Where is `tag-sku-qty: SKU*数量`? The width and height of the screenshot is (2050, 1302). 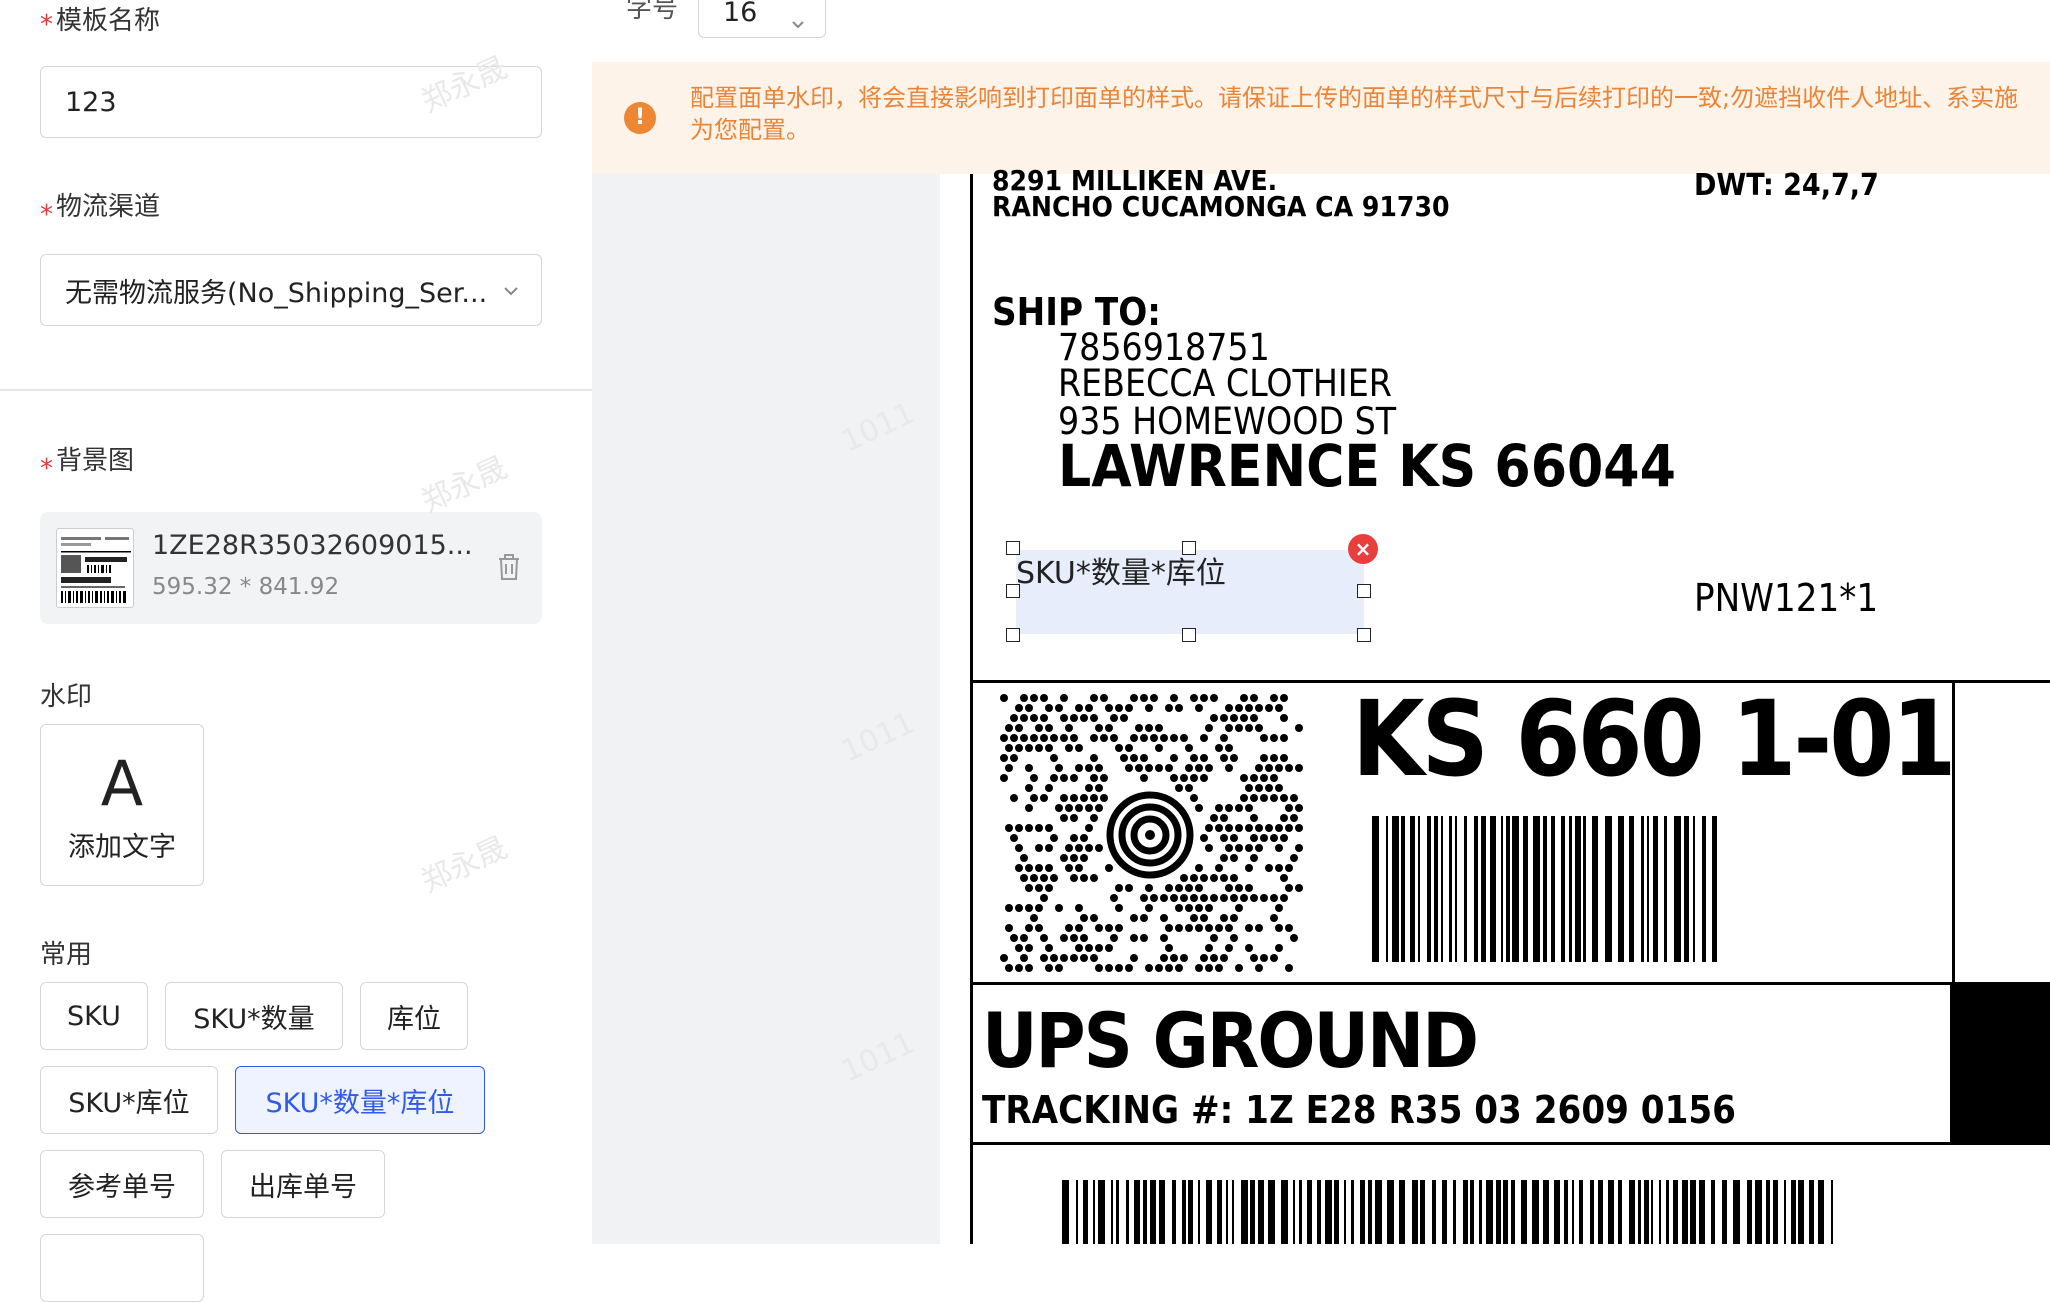 tag-sku-qty: SKU*数量 is located at coordinates (254, 1016).